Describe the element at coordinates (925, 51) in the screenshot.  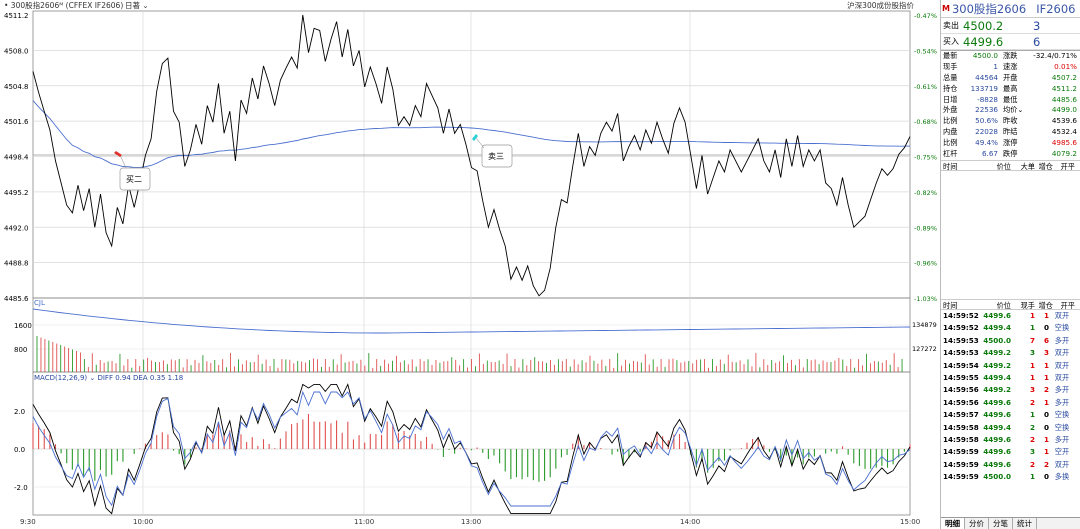
I see `pct-tick-label: -0.54%` at that location.